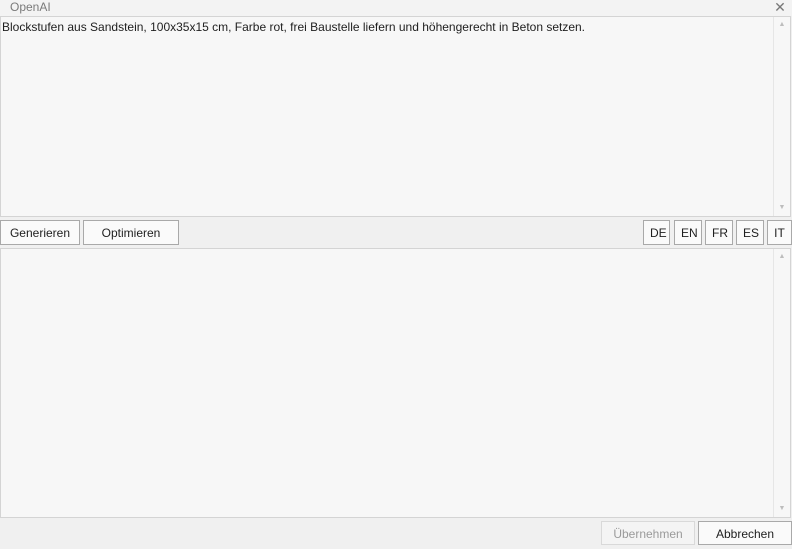  I want to click on optimize-button: Optimieren, so click(131, 232).